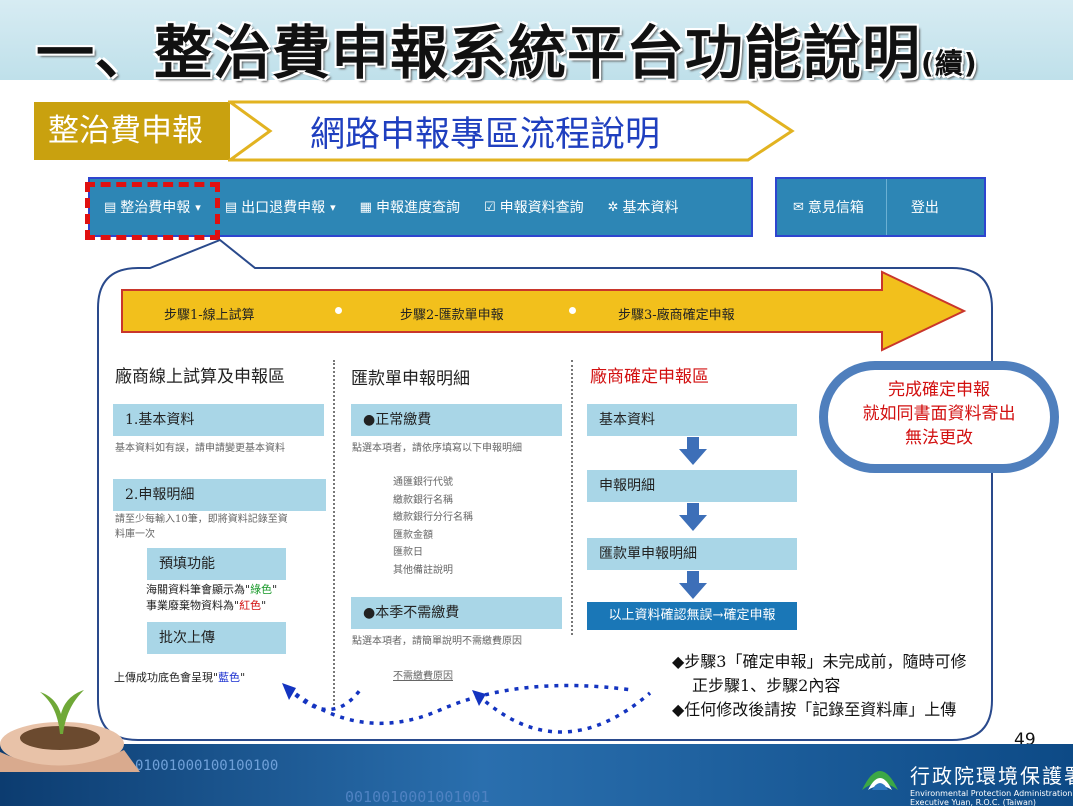 This screenshot has height=806, width=1073. What do you see at coordinates (417, 797) in the screenshot?
I see `footer-binary: 0010010001001001` at bounding box center [417, 797].